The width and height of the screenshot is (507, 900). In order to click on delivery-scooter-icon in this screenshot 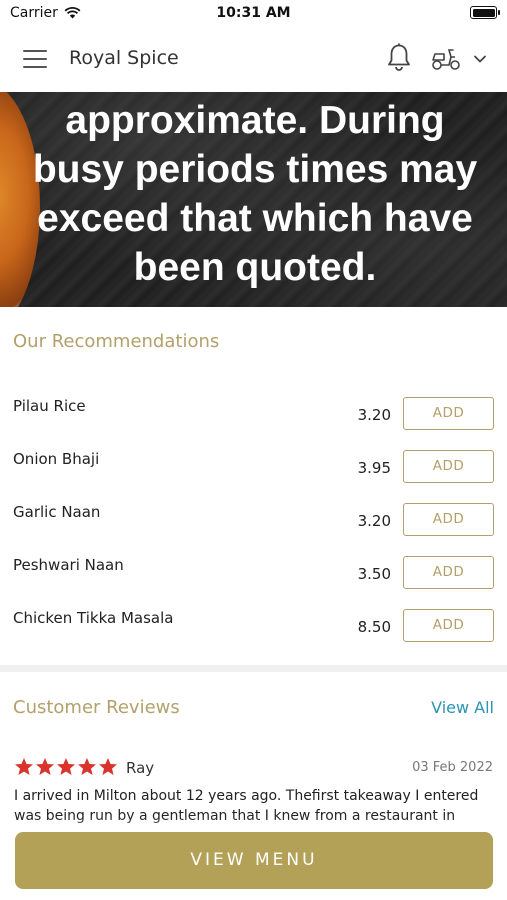, I will do `click(446, 59)`.